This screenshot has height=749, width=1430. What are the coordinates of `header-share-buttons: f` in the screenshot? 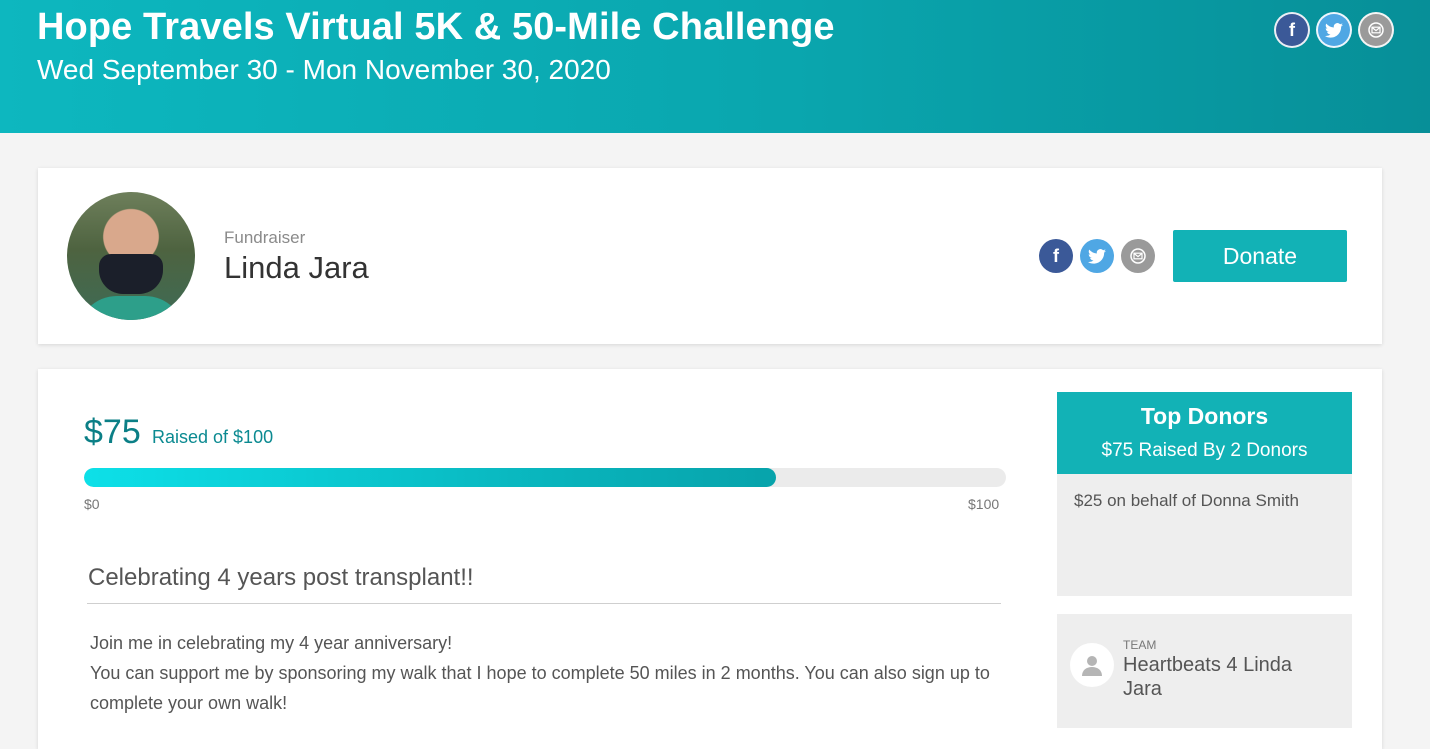 It's located at (1334, 30).